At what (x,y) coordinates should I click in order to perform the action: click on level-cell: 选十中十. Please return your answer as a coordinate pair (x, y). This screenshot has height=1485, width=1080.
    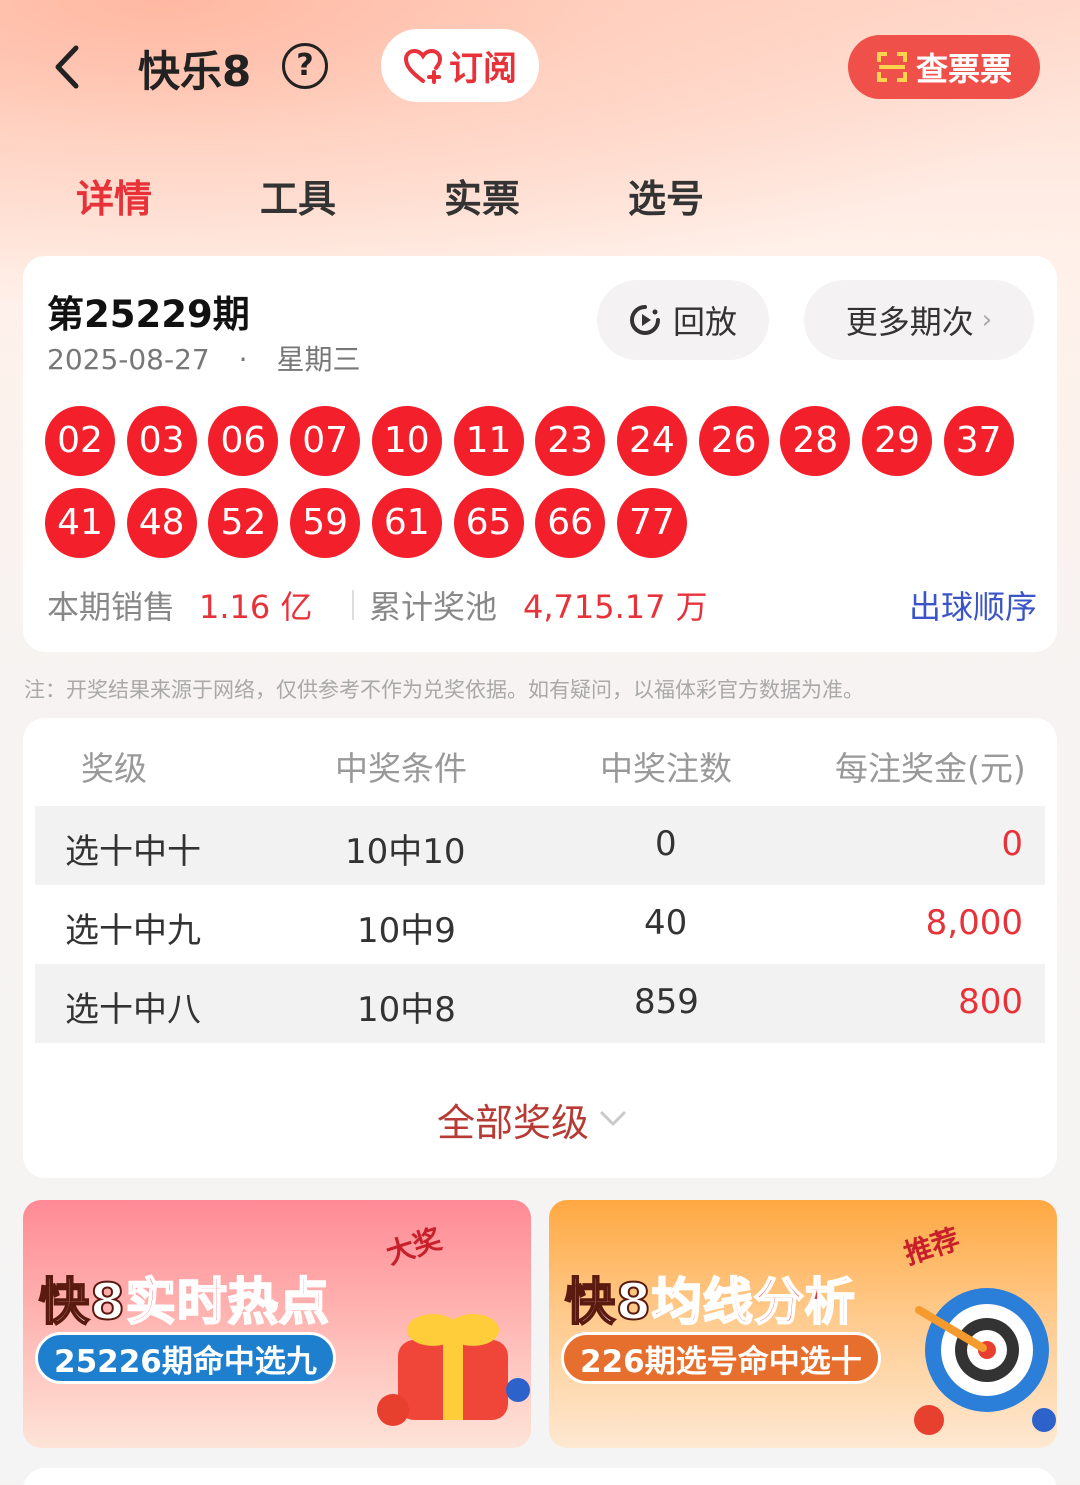
    Looking at the image, I should click on (133, 852).